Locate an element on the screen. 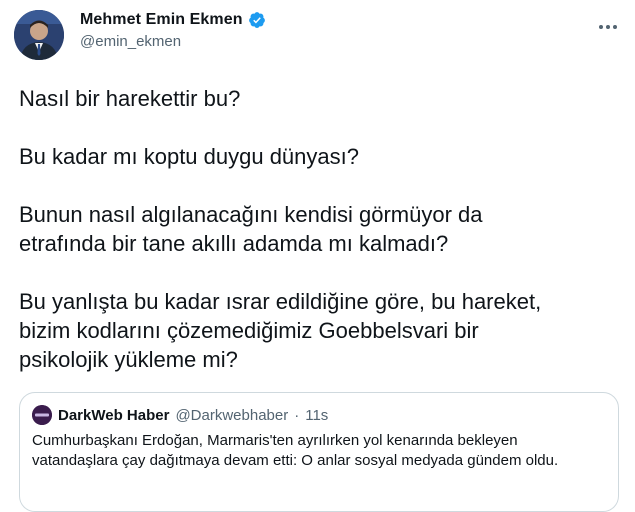  tweet-paragraph: Bu kadar mı koptu duygu dünyası? is located at coordinates (189, 156).